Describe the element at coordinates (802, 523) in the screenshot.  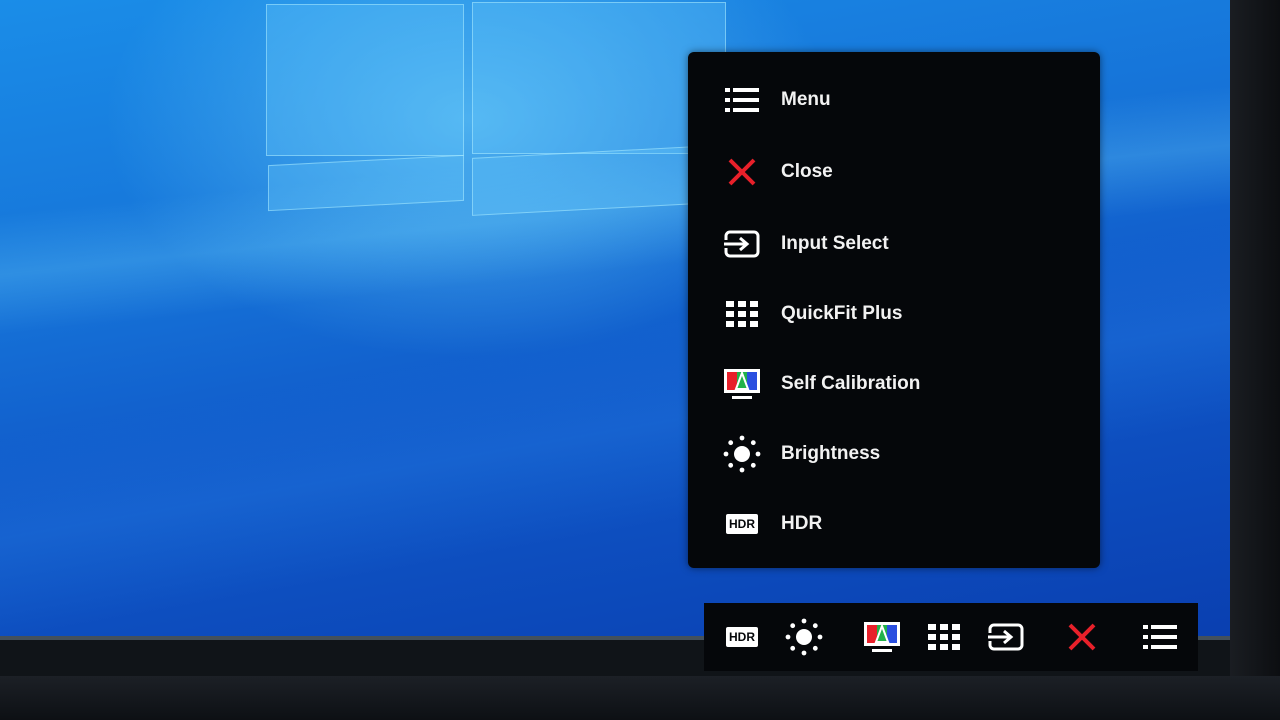
I see `osd-item-label: HDR` at that location.